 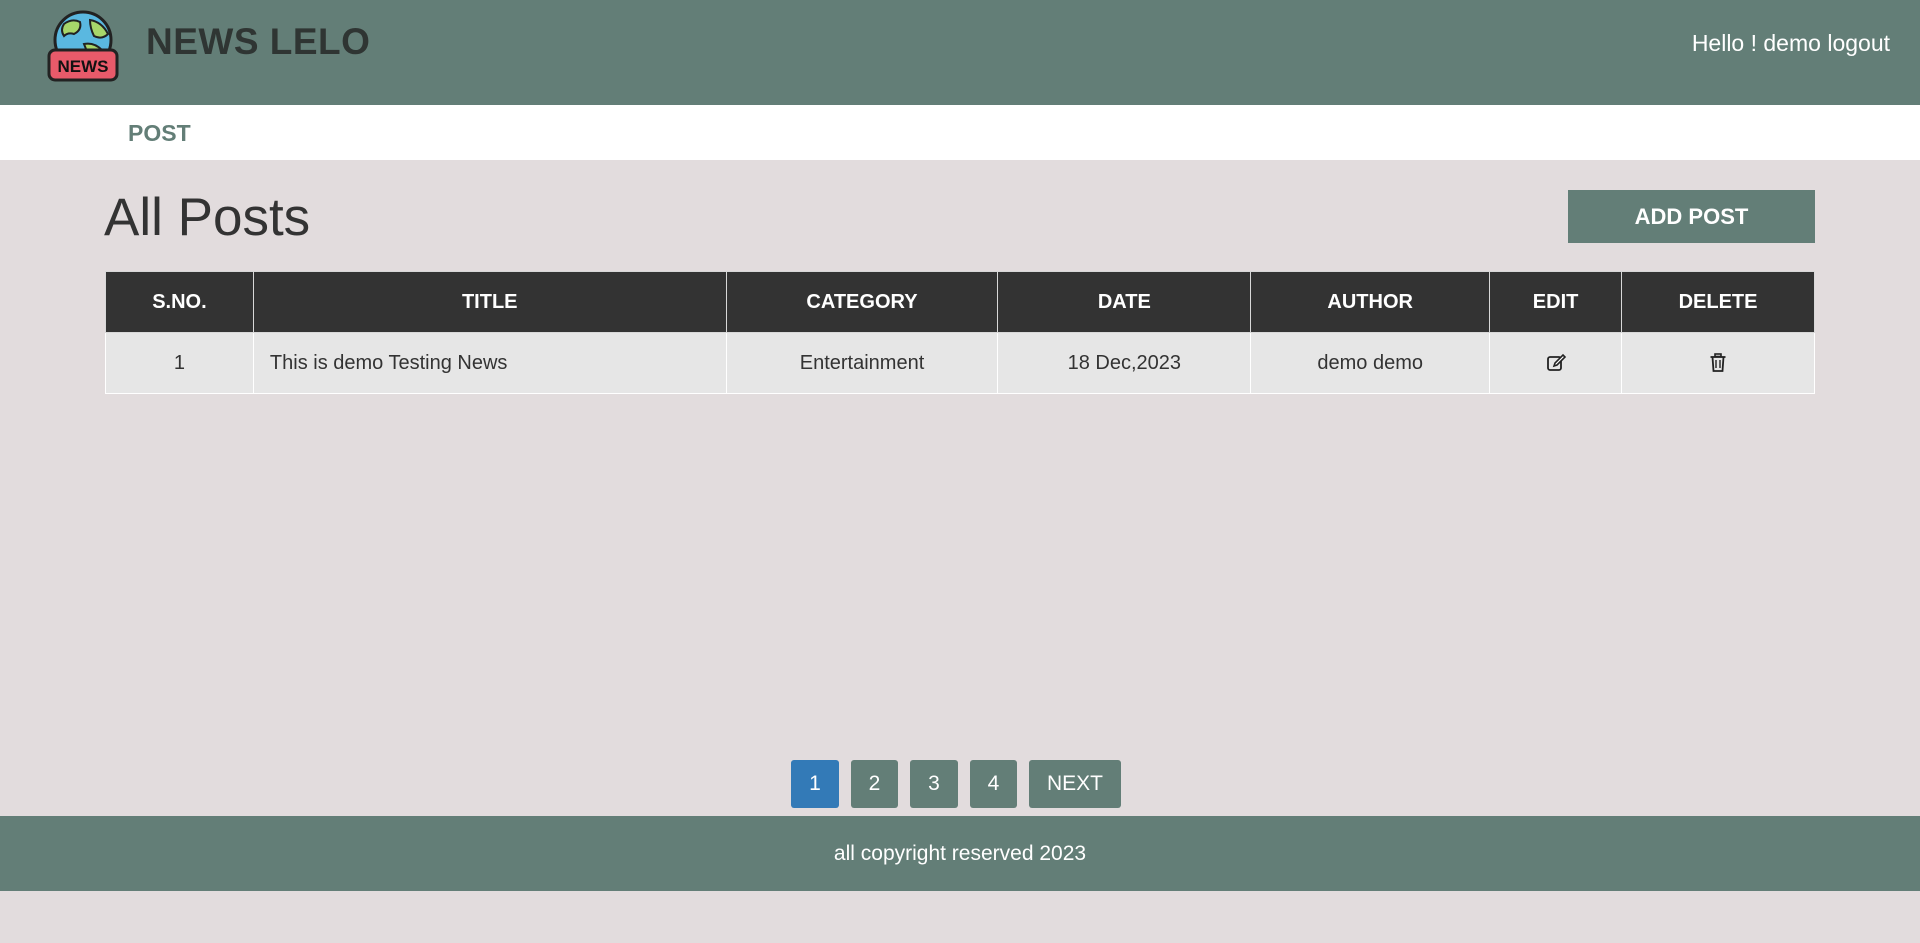 What do you see at coordinates (207, 217) in the screenshot?
I see `page-title: All Posts` at bounding box center [207, 217].